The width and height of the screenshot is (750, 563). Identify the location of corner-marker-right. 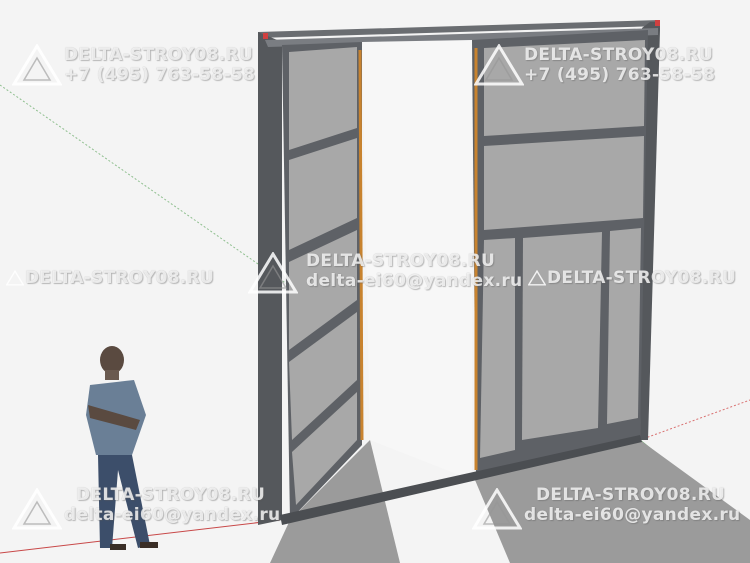
(657, 23).